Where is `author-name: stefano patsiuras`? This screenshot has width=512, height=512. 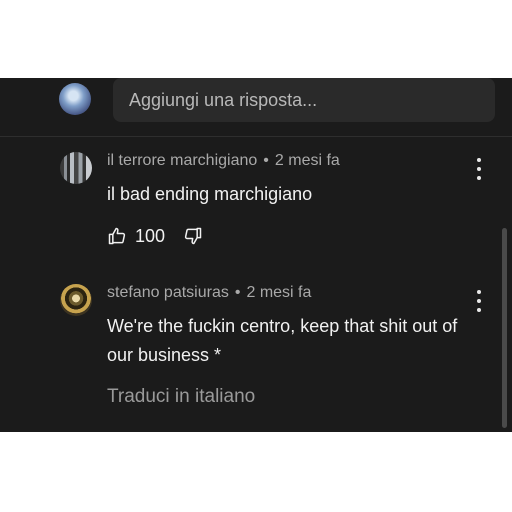 author-name: stefano patsiuras is located at coordinates (168, 292).